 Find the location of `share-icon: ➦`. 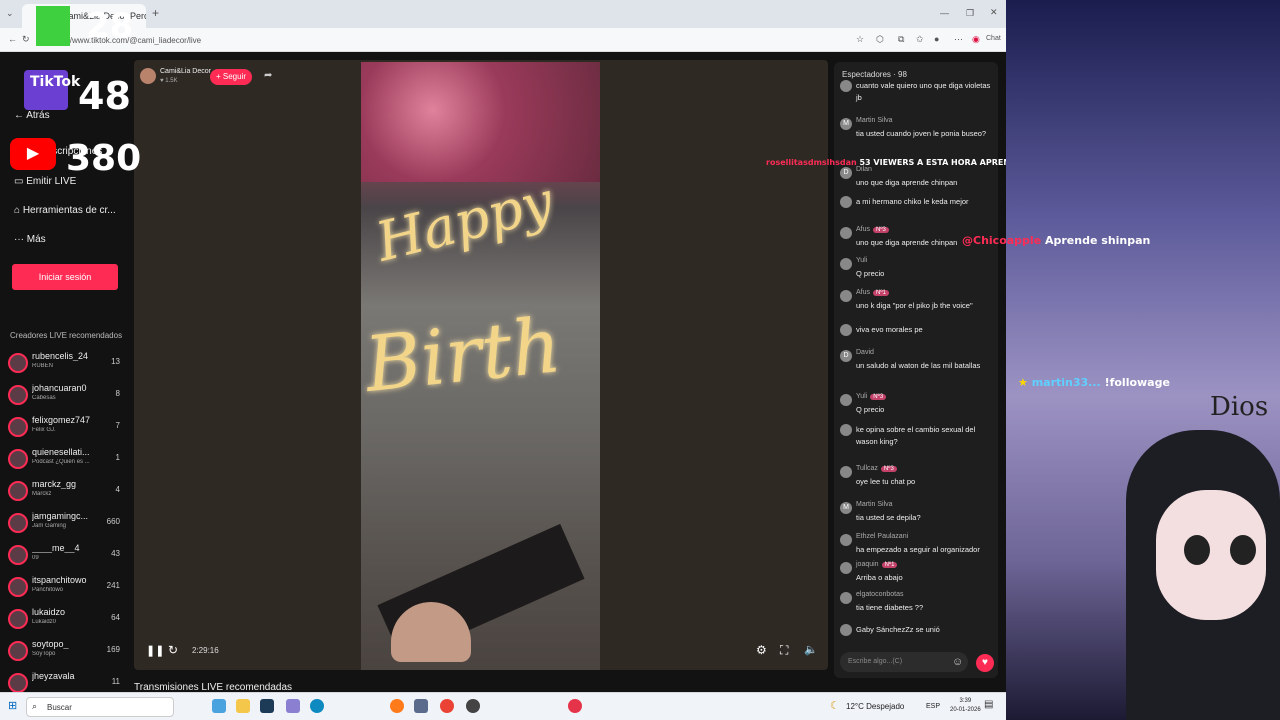

share-icon: ➦ is located at coordinates (268, 75).